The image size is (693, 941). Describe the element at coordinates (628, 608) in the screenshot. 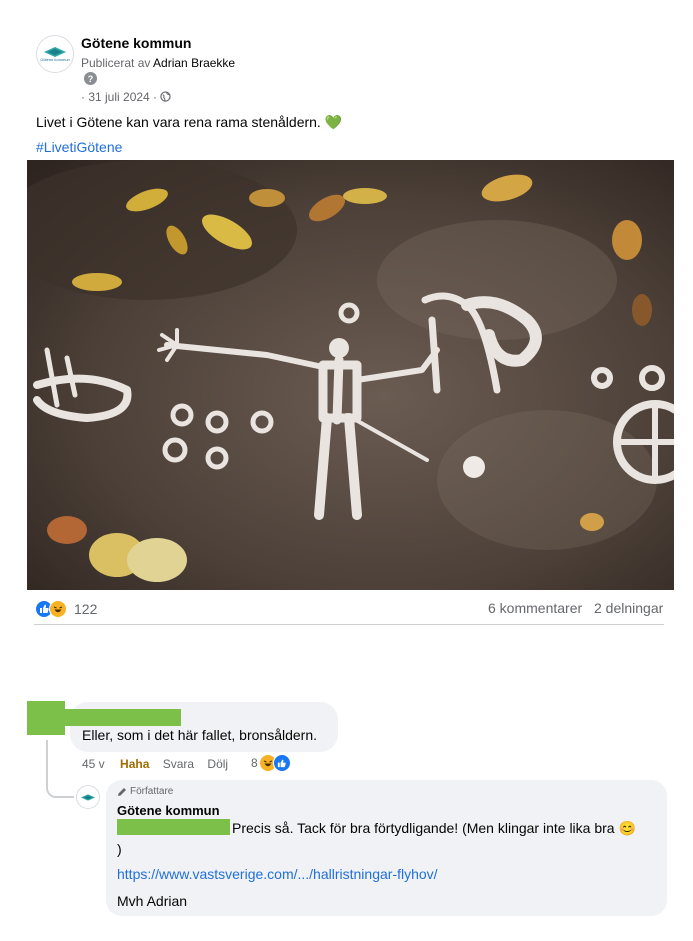

I see `shares-count-link: 2 delningar` at that location.